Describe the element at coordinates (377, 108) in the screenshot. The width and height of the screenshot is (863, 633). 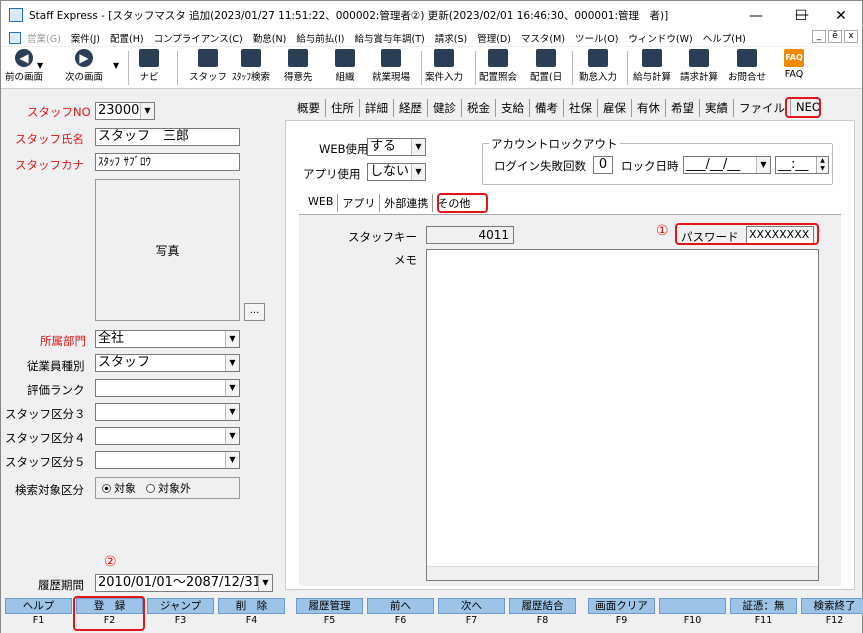
I see `tab-detail: 詳細` at that location.